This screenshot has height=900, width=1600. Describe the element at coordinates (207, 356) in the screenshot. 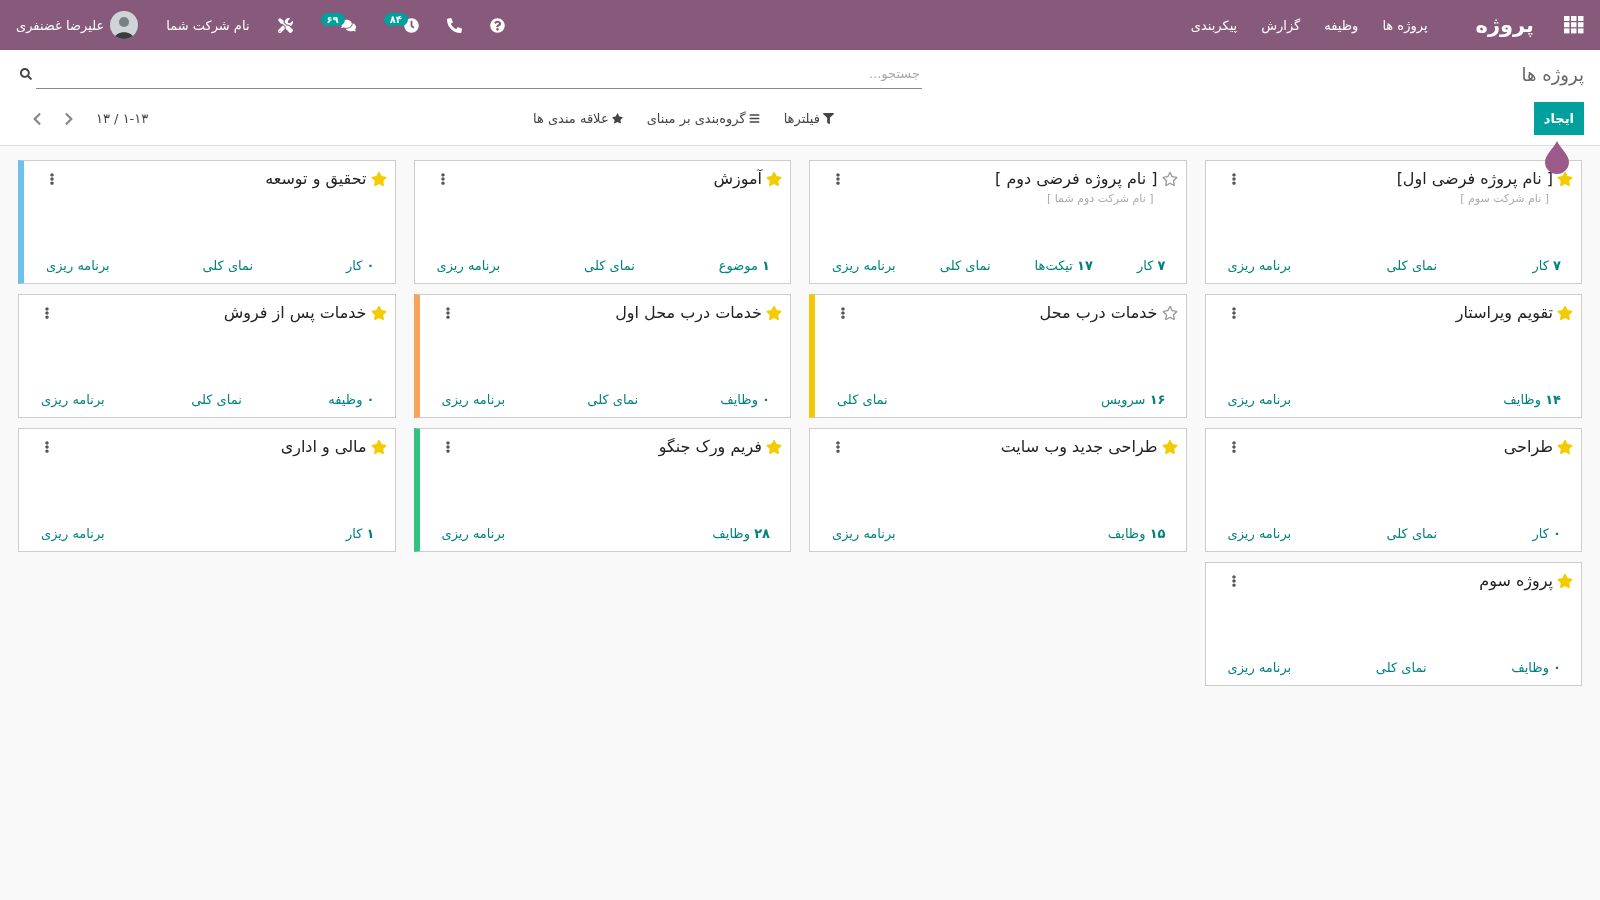

I see `project-card: خدمات پس از فروش ۰ وظیفه نمای کلی برنامه ریزی` at that location.